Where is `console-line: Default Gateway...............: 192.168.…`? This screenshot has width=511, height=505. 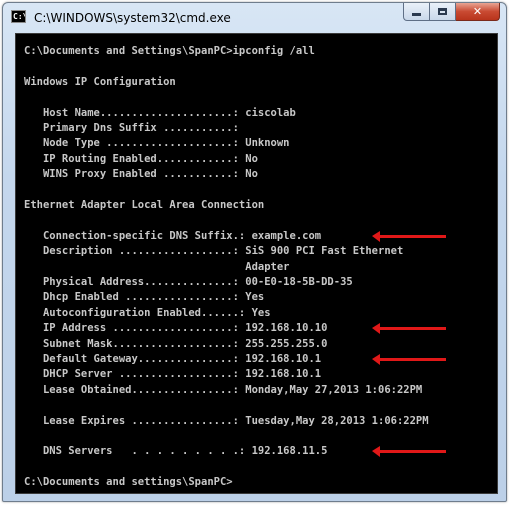
console-line: Default Gateway...............: 192.168.… is located at coordinates (173, 359).